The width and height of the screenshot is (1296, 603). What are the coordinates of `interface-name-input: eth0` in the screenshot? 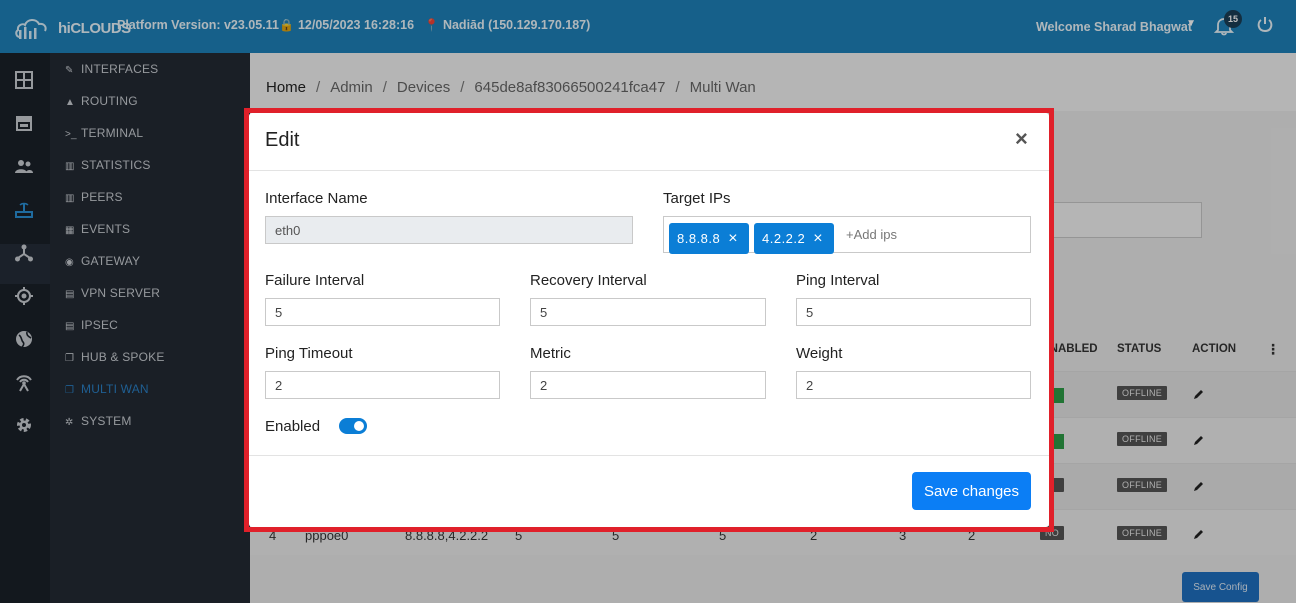 It's located at (449, 230).